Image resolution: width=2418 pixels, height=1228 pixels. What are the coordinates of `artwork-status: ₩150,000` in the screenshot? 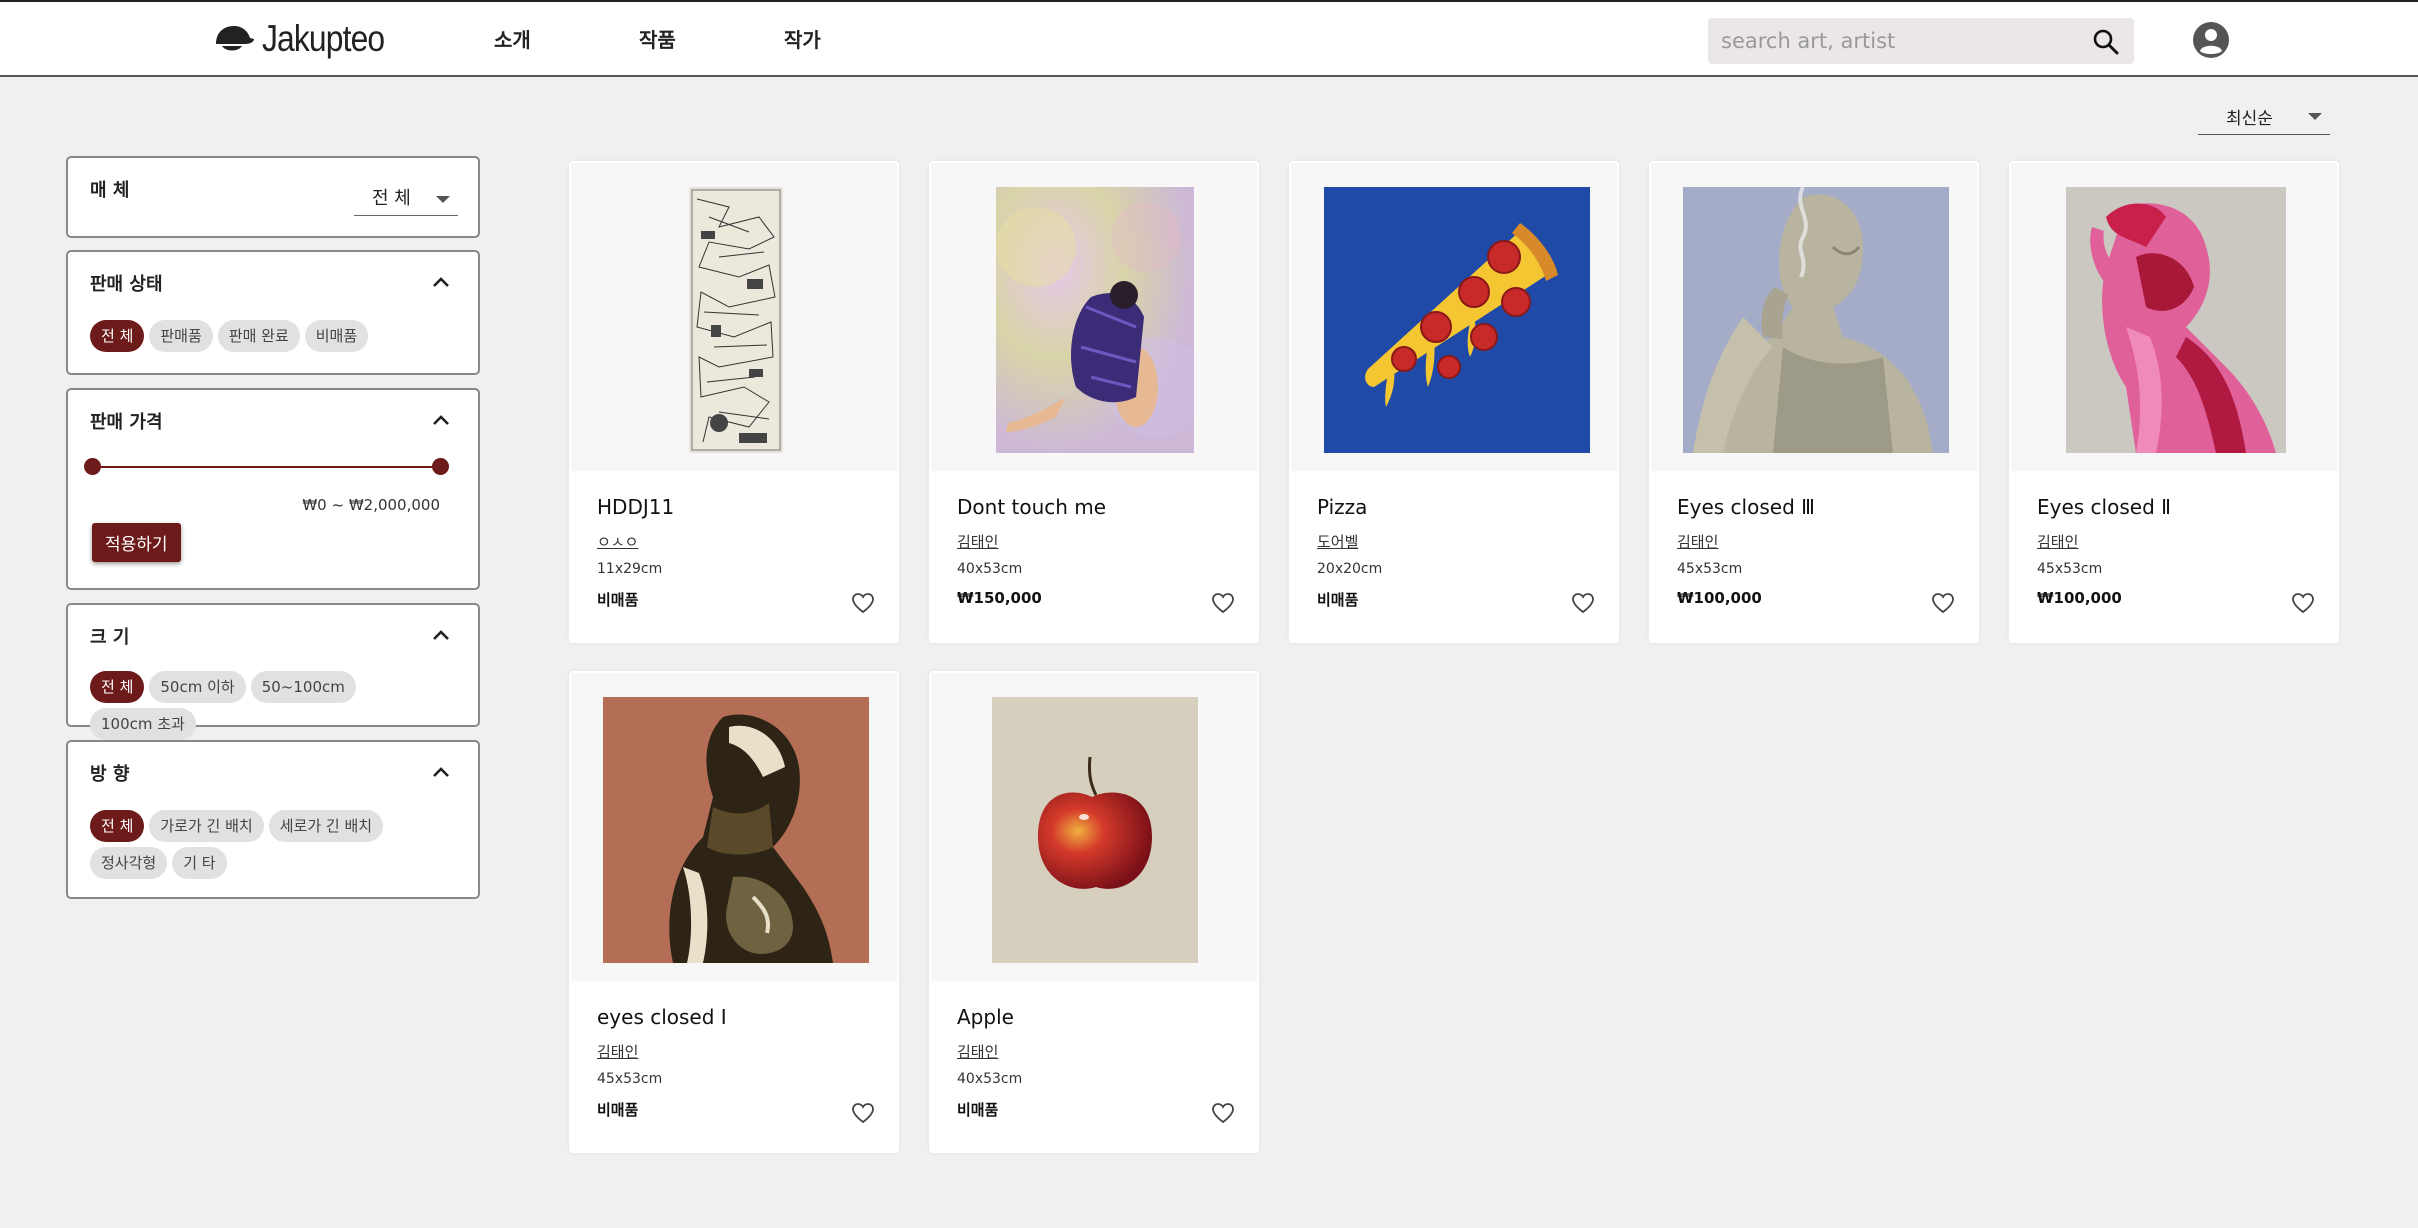 It's located at (999, 598).